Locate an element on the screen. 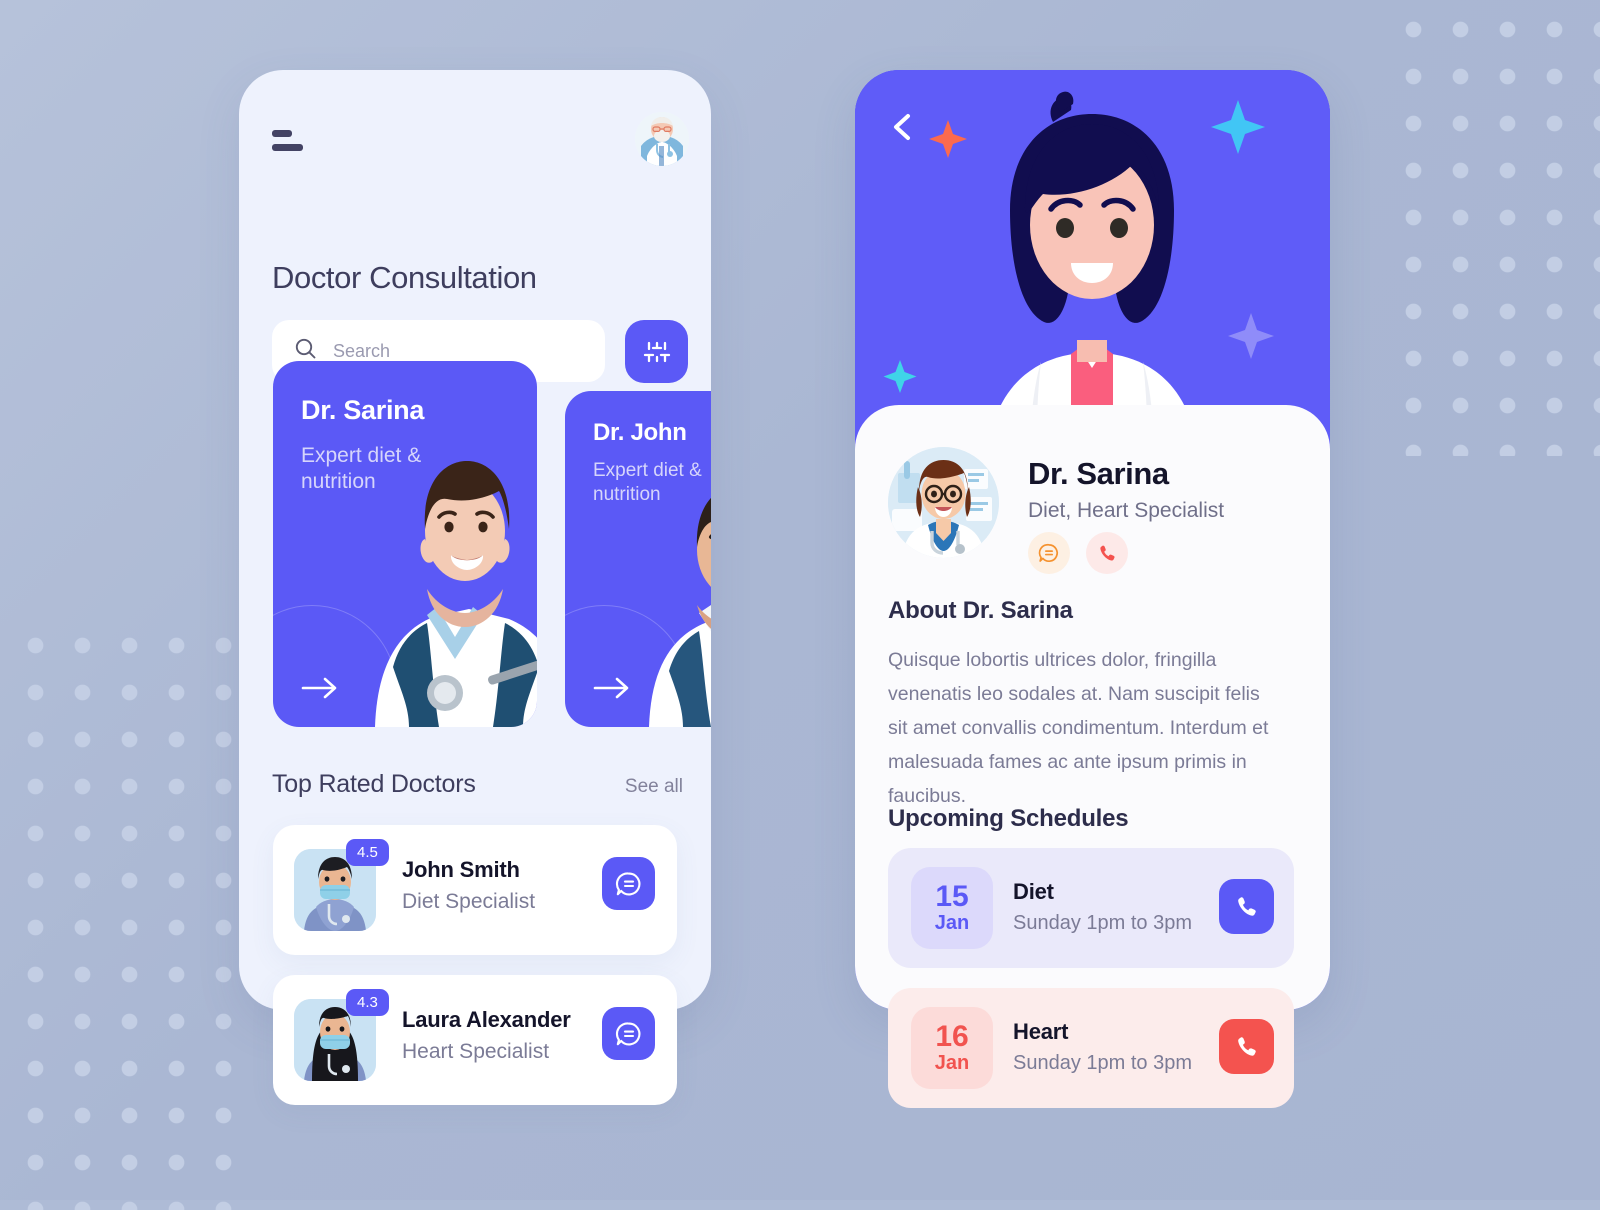  promo-name: Dr. Sarina is located at coordinates (363, 410).